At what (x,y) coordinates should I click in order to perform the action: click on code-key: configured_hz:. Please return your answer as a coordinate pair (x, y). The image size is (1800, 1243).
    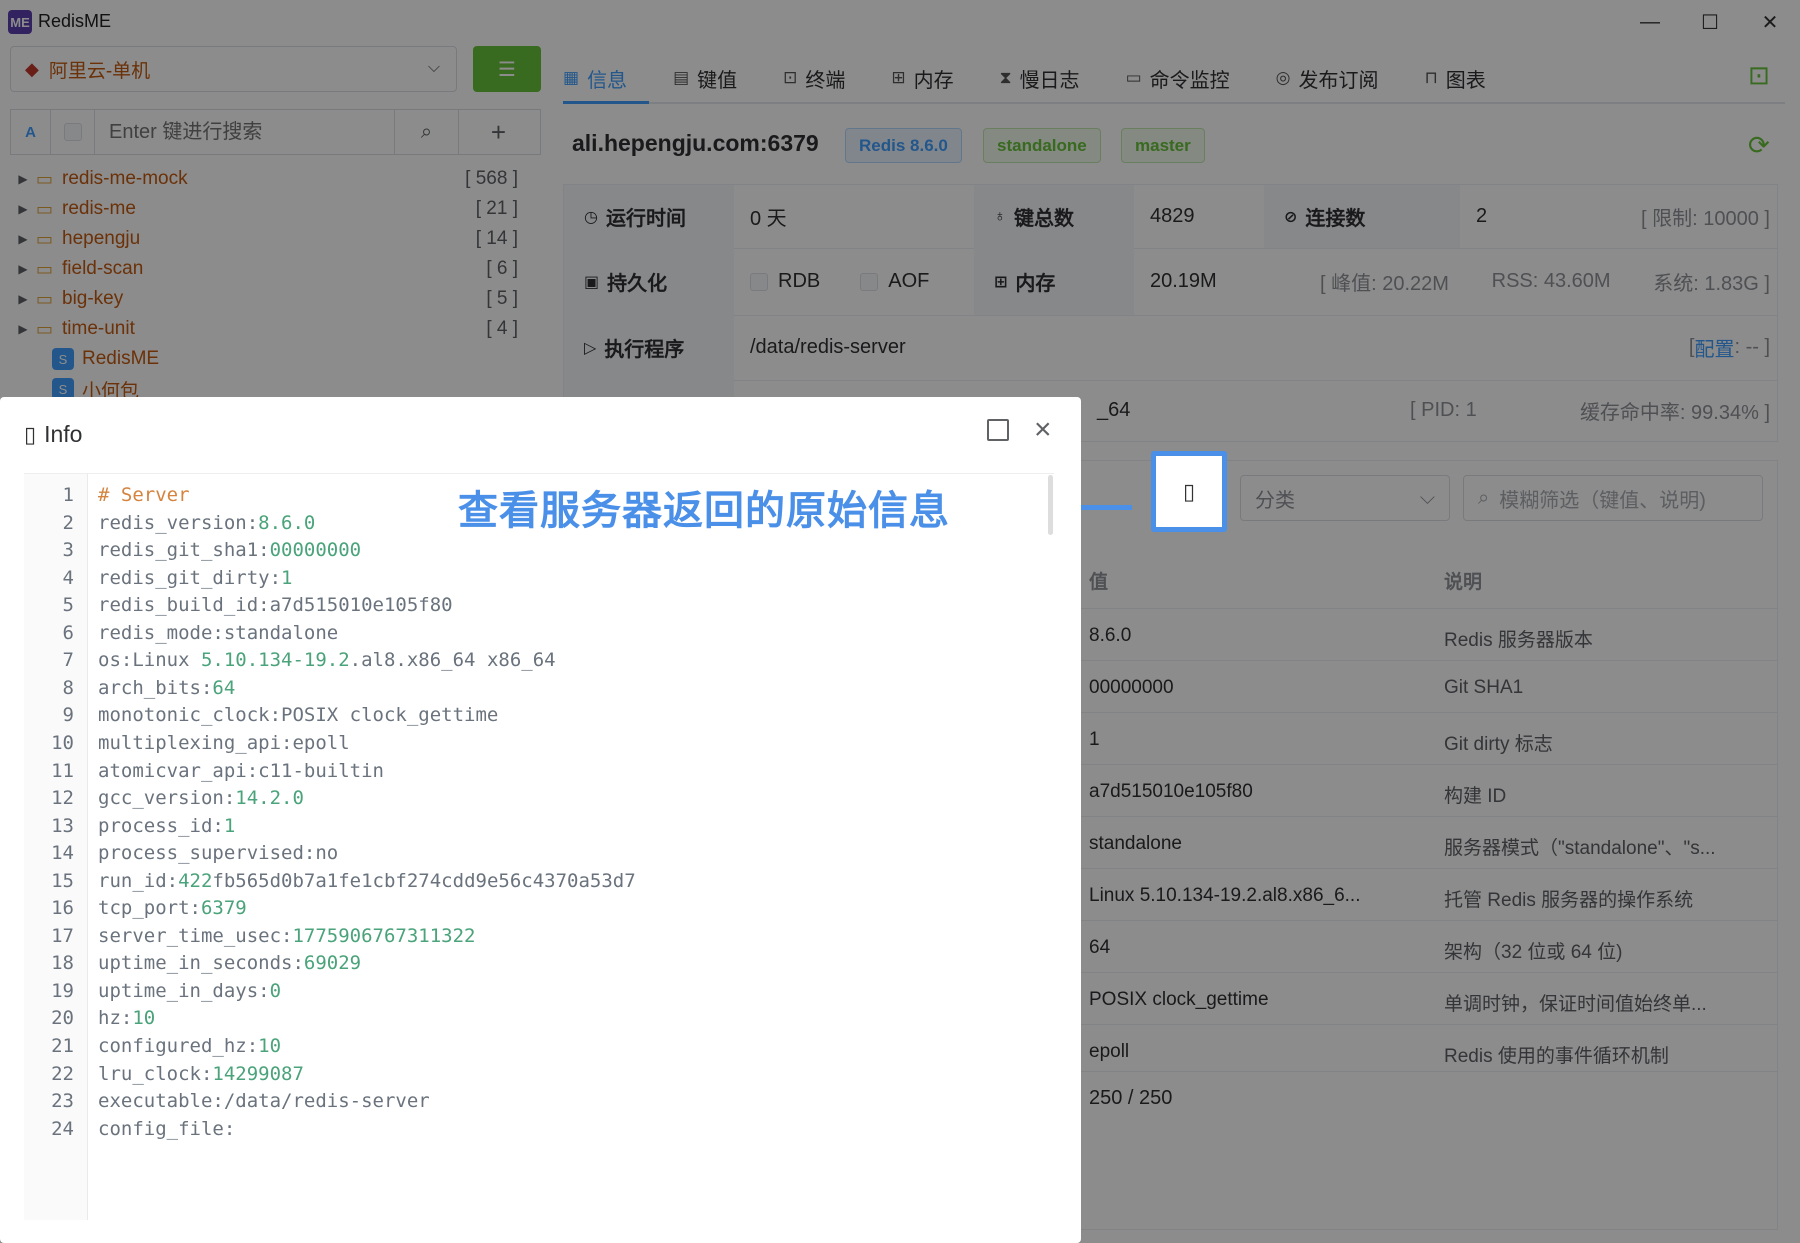
    Looking at the image, I should click on (178, 1046).